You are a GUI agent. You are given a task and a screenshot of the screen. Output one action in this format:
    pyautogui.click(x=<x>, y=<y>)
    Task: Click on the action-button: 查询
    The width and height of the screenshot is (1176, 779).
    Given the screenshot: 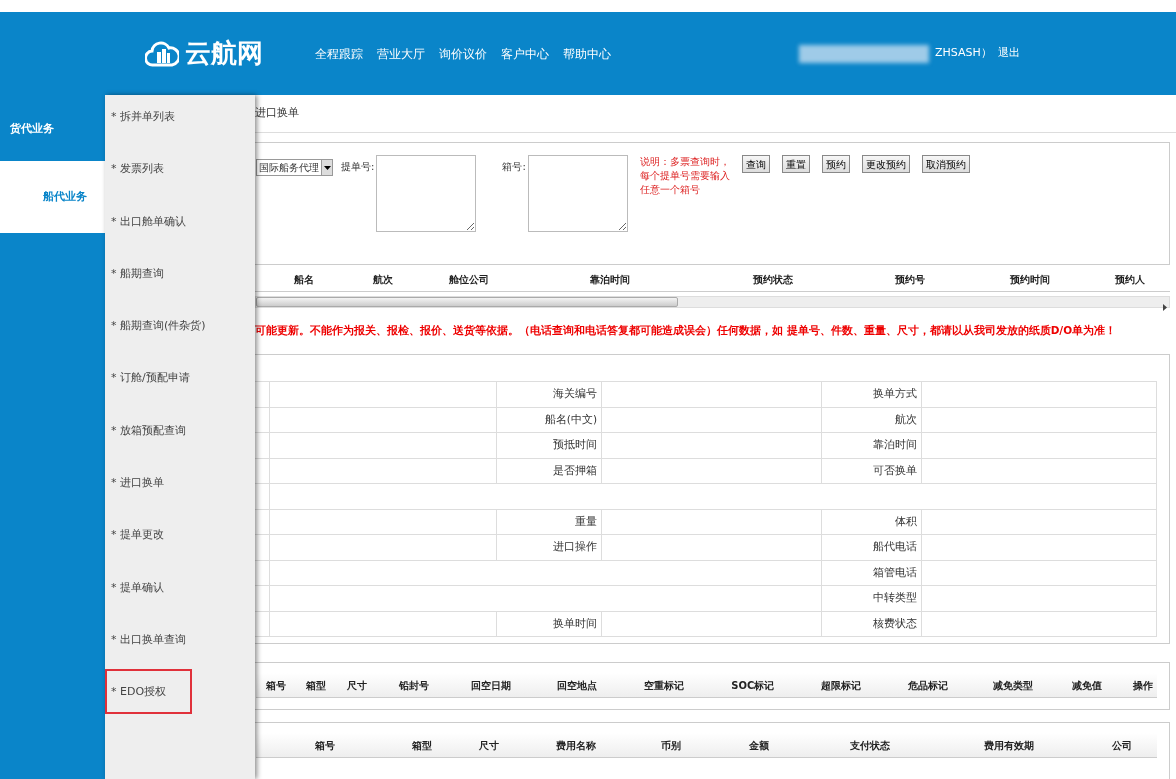 What is the action you would take?
    pyautogui.click(x=755, y=164)
    